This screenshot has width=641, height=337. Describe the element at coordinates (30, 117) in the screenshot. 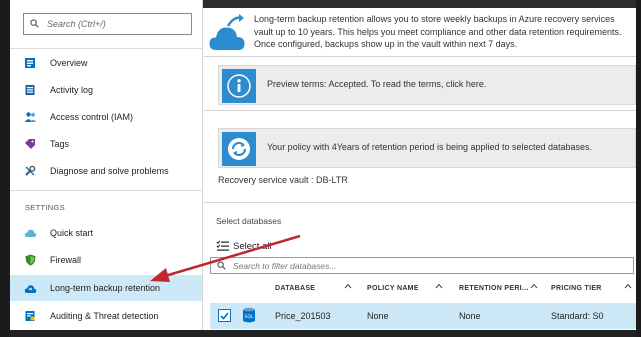

I see `people-icon` at that location.